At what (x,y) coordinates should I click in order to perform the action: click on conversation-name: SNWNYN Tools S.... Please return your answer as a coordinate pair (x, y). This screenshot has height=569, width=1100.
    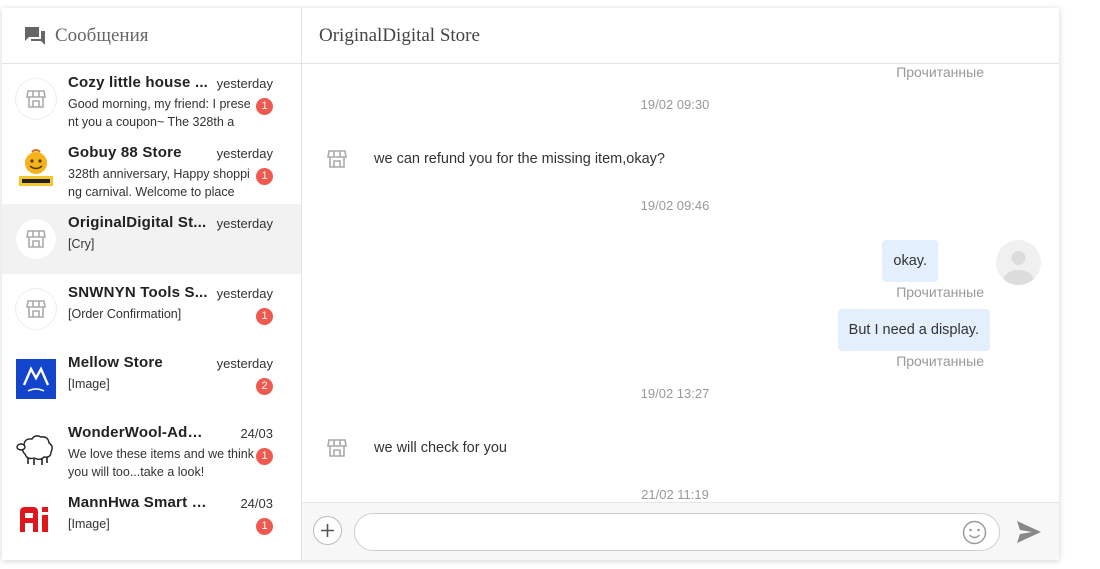
    Looking at the image, I should click on (138, 292).